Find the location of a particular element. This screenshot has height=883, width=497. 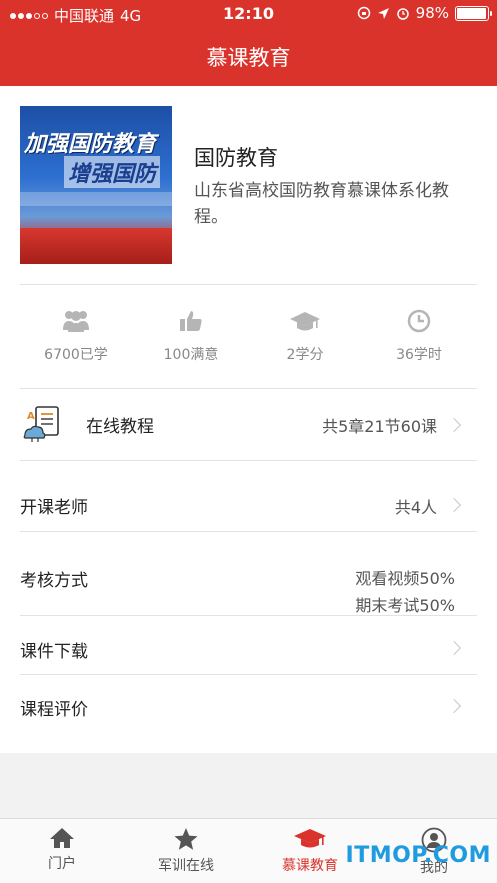

course-cover-image: 加强国防教育 增强国防 is located at coordinates (96, 185).